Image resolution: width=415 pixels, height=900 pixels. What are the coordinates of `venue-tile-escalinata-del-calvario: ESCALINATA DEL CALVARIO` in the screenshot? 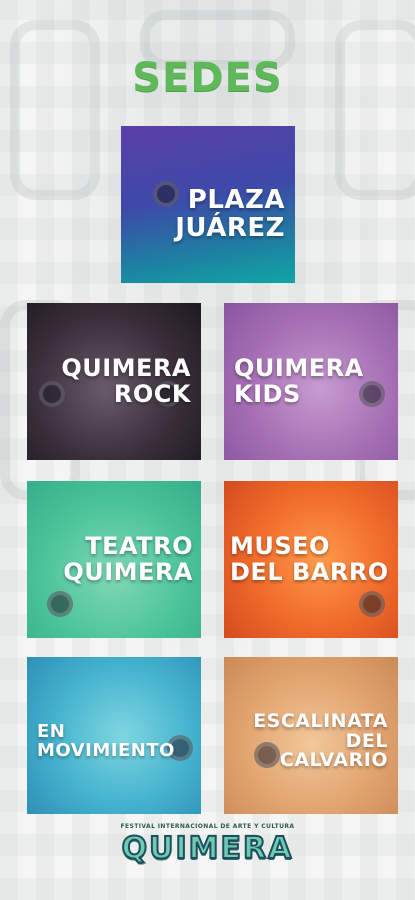 It's located at (311, 735).